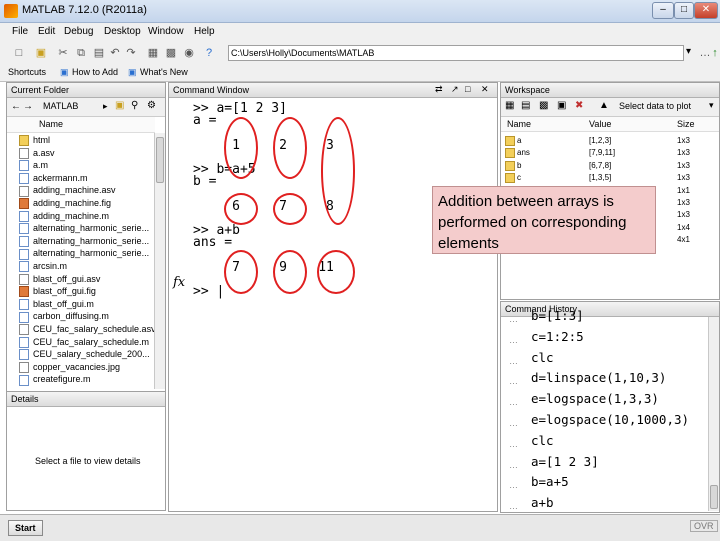 The height and width of the screenshot is (541, 720). What do you see at coordinates (46, 31) in the screenshot?
I see `menu-edit: Edit` at bounding box center [46, 31].